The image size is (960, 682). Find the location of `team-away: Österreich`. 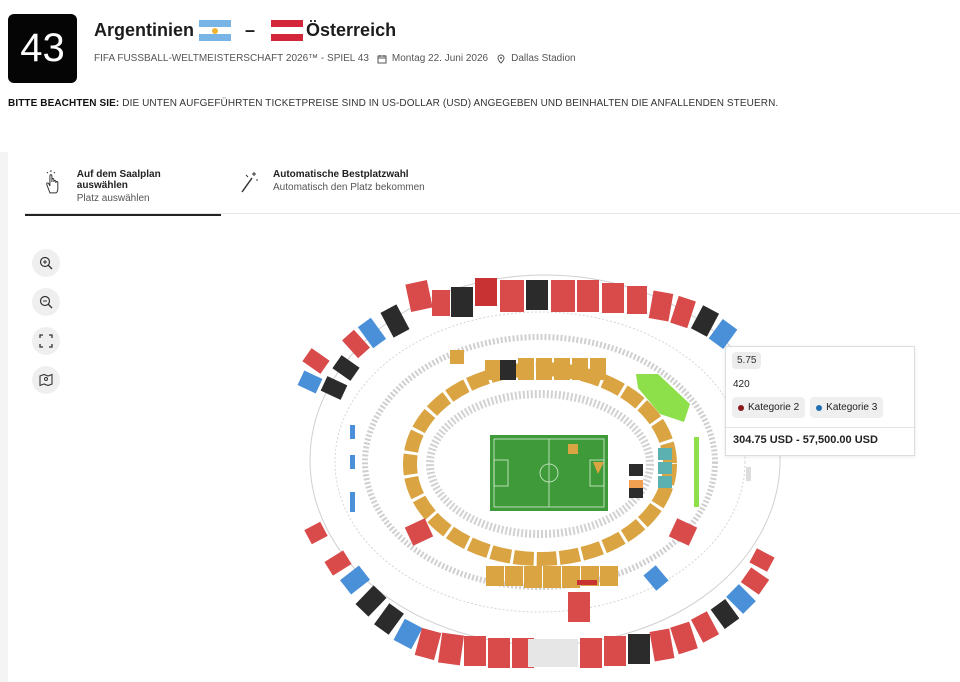

team-away: Österreich is located at coordinates (351, 29).